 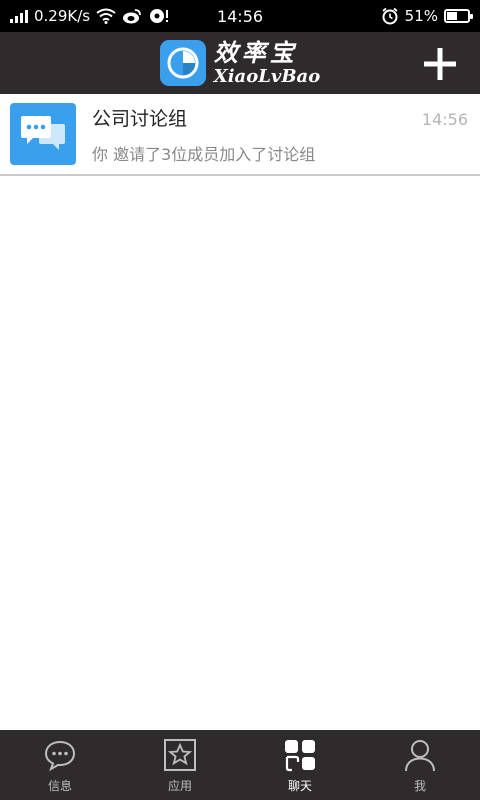 I want to click on tab-label: 信息, so click(x=59, y=785).